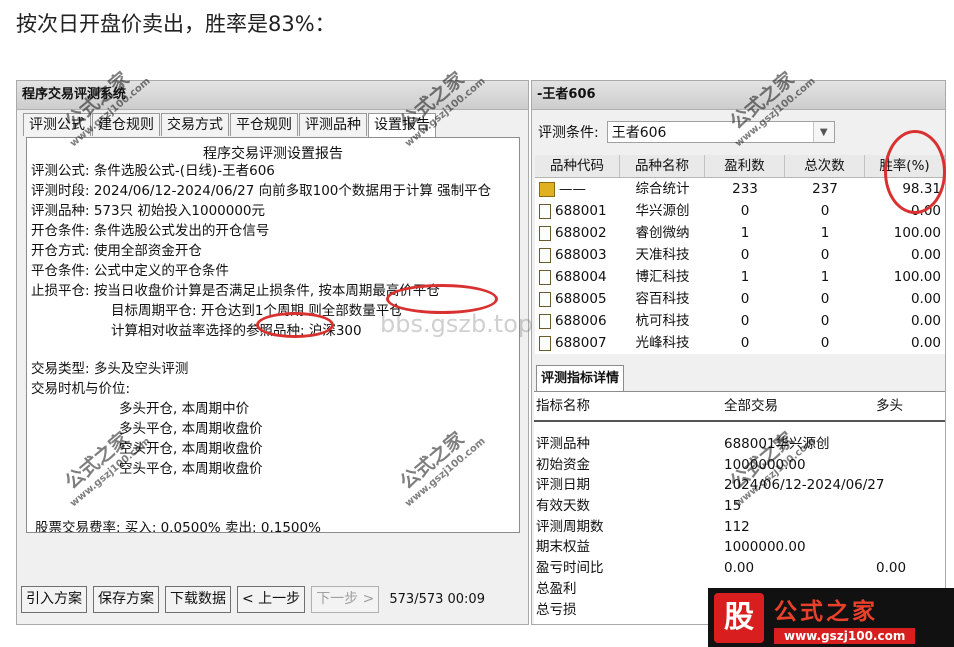 The image size is (954, 647). I want to click on table-row: 688006 杭可科技 0 0 0.00, so click(740, 321).